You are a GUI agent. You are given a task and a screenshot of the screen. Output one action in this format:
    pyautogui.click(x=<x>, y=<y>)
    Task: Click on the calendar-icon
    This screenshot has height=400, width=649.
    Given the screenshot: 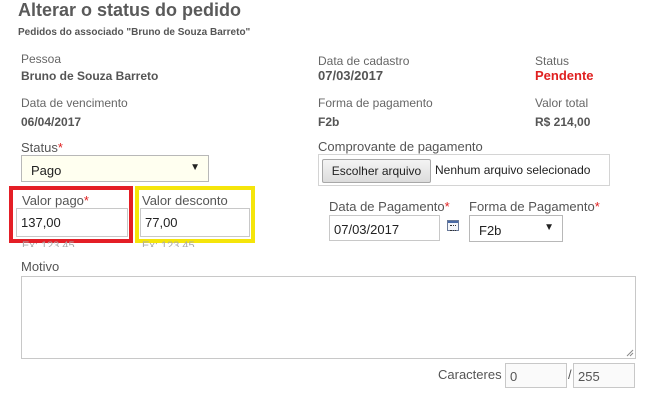 What is the action you would take?
    pyautogui.click(x=453, y=225)
    